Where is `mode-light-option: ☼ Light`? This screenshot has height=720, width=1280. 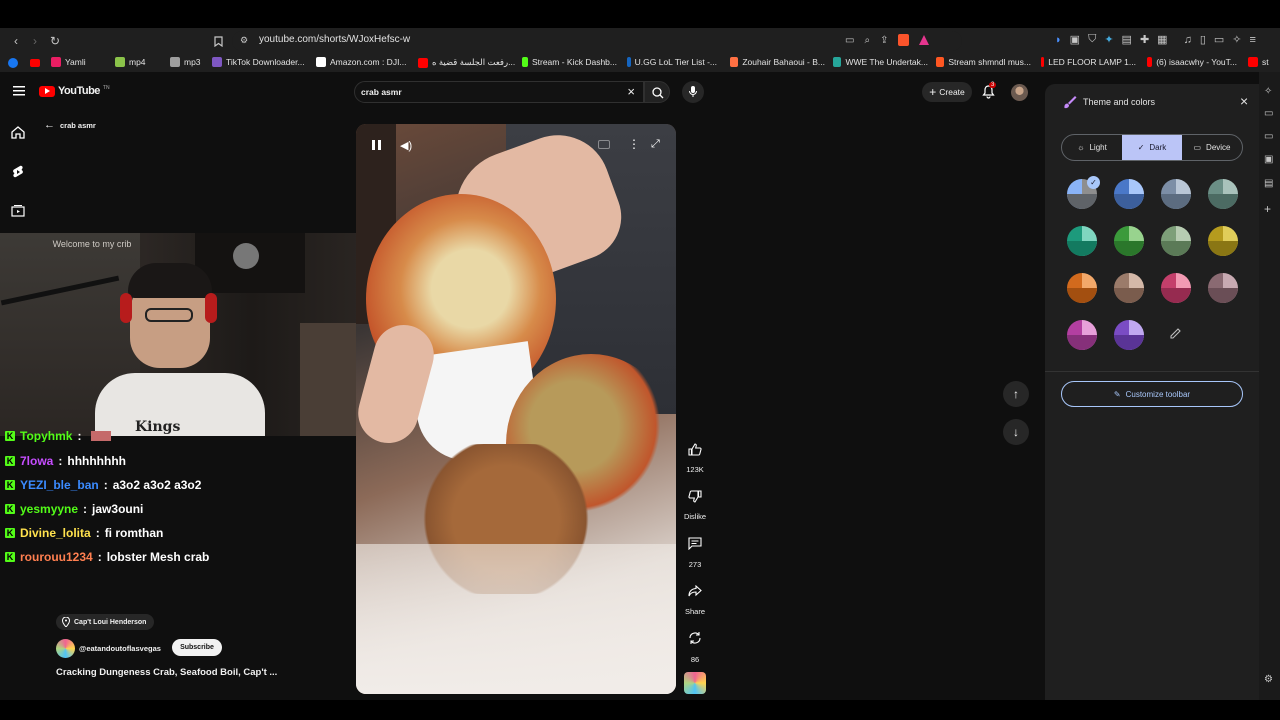
mode-light-option: ☼ Light is located at coordinates (1092, 147).